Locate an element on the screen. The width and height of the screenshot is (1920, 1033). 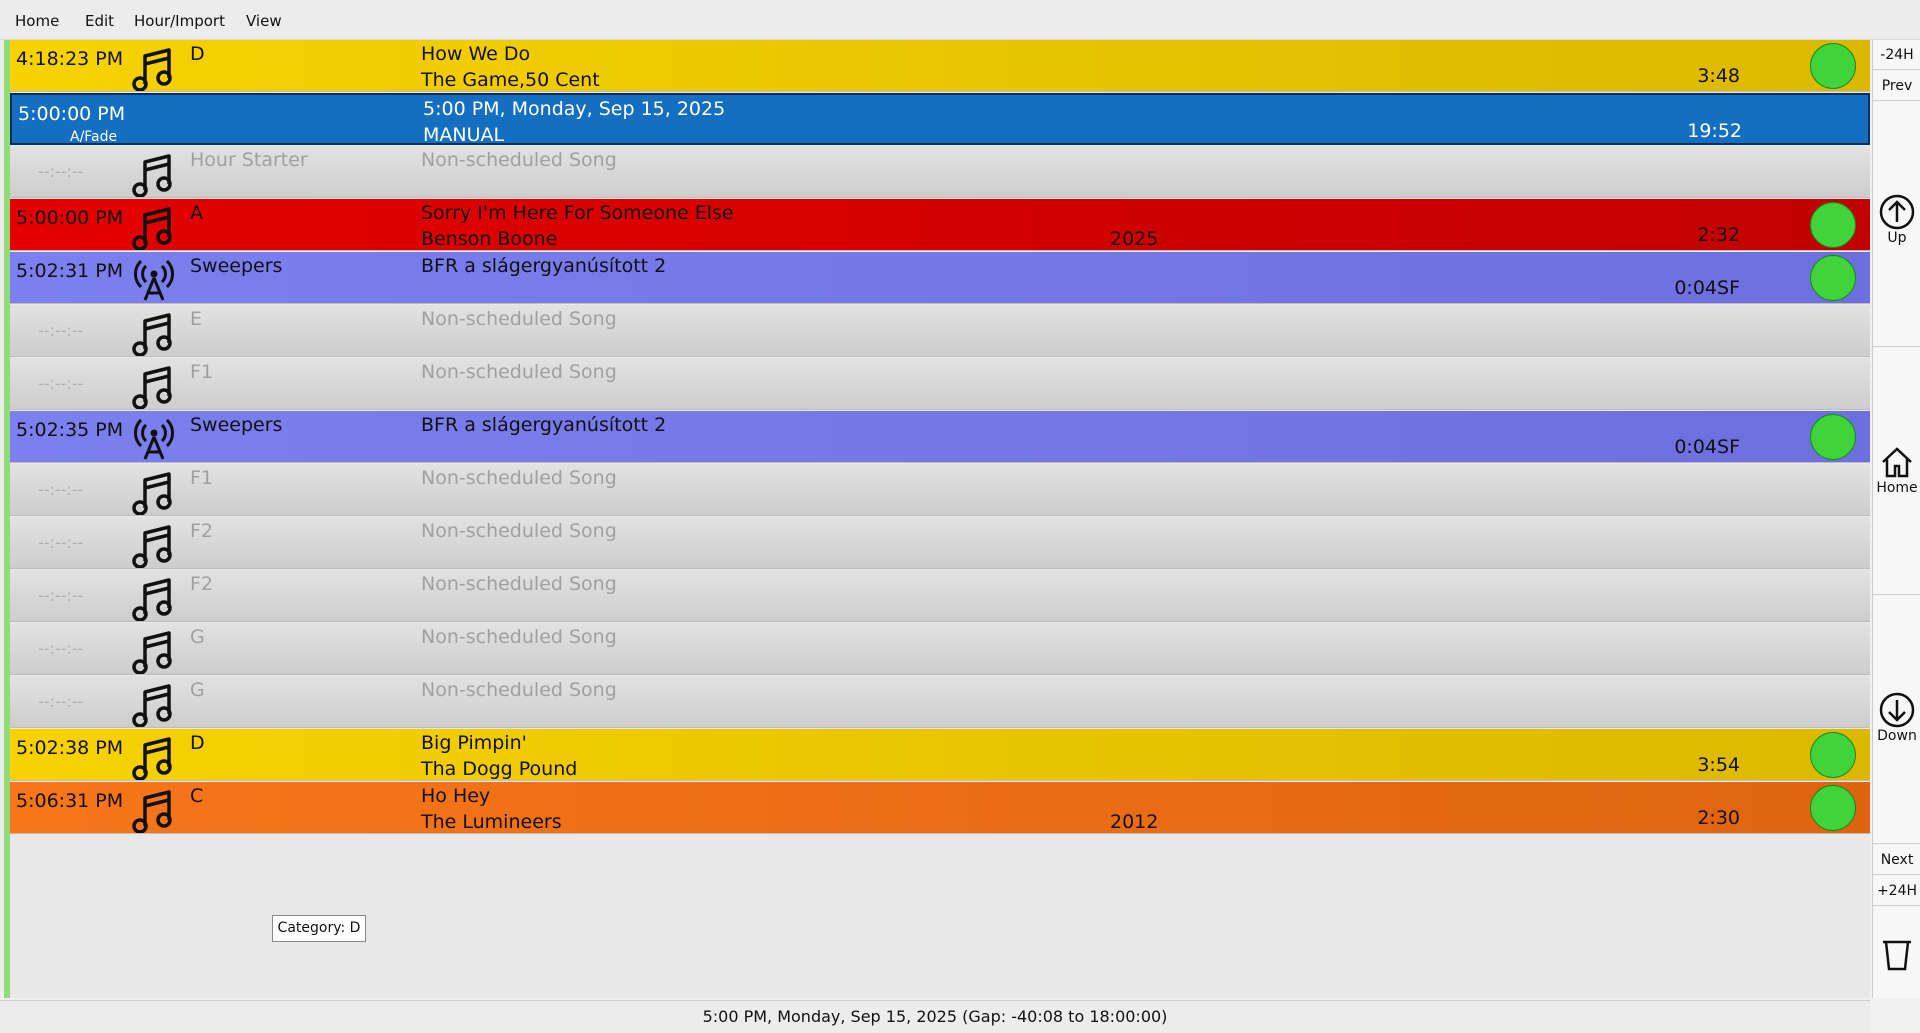
row-title: Ho Hey is located at coordinates (456, 796).